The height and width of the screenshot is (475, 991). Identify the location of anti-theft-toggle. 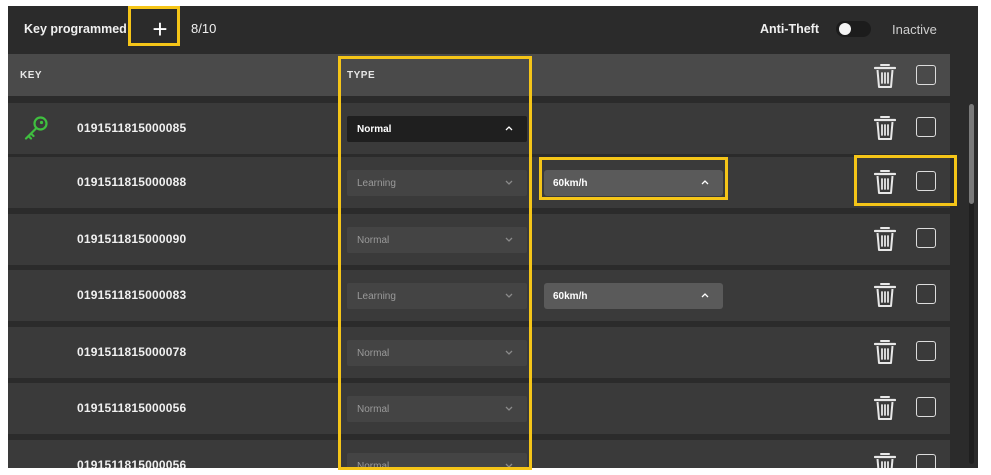
(853, 29).